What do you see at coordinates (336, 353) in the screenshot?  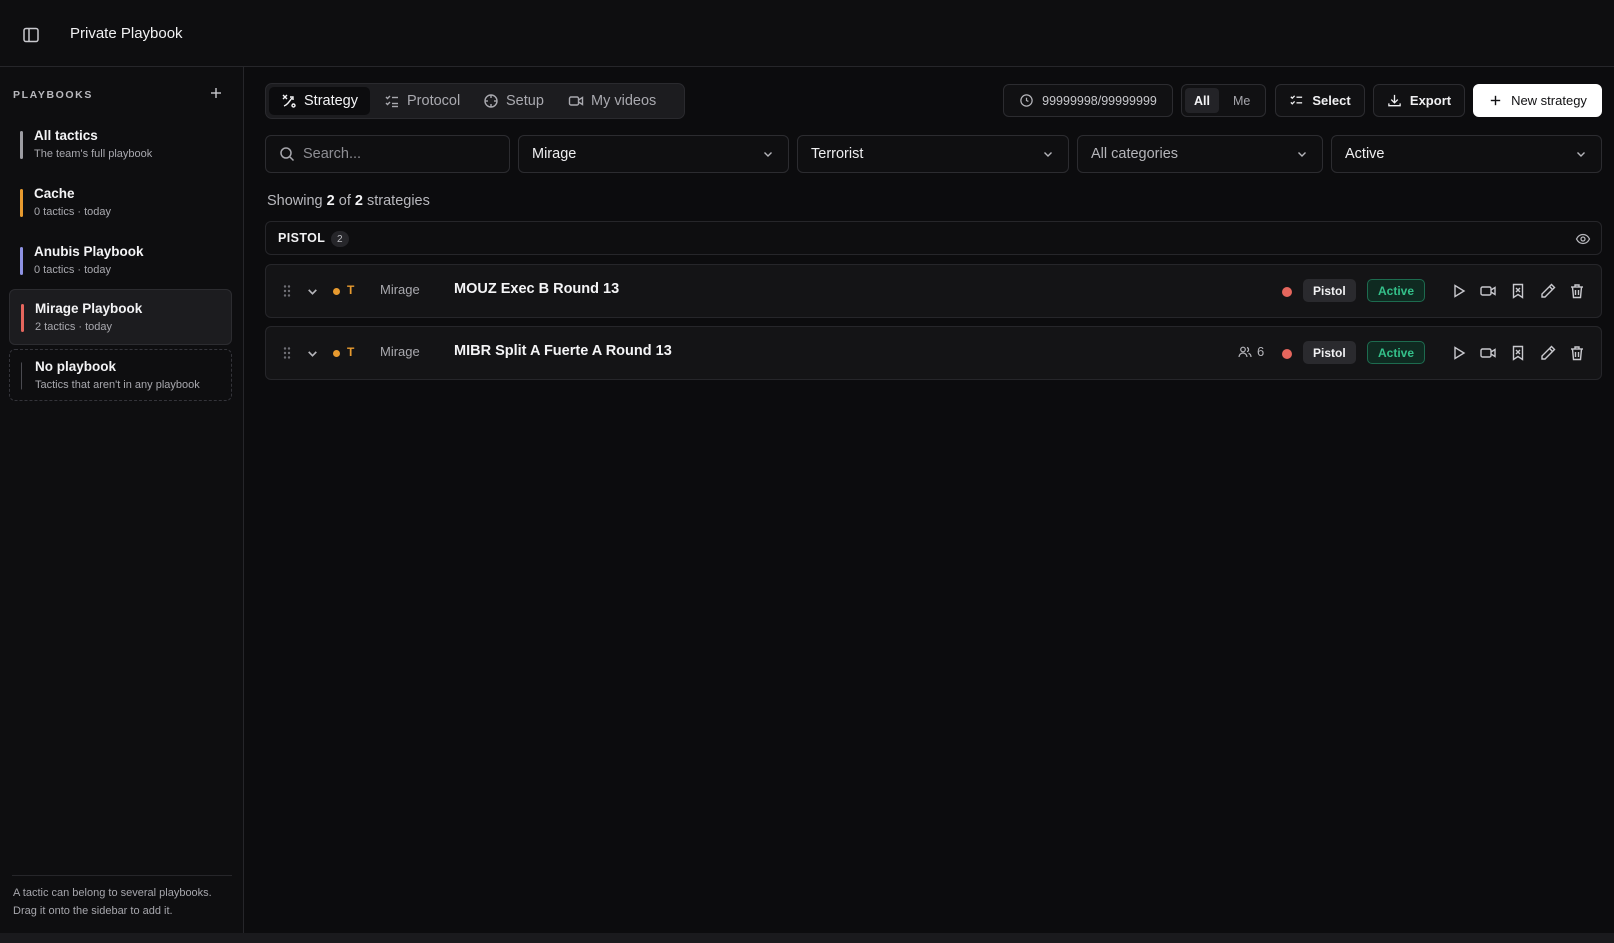 I see `side-dot` at bounding box center [336, 353].